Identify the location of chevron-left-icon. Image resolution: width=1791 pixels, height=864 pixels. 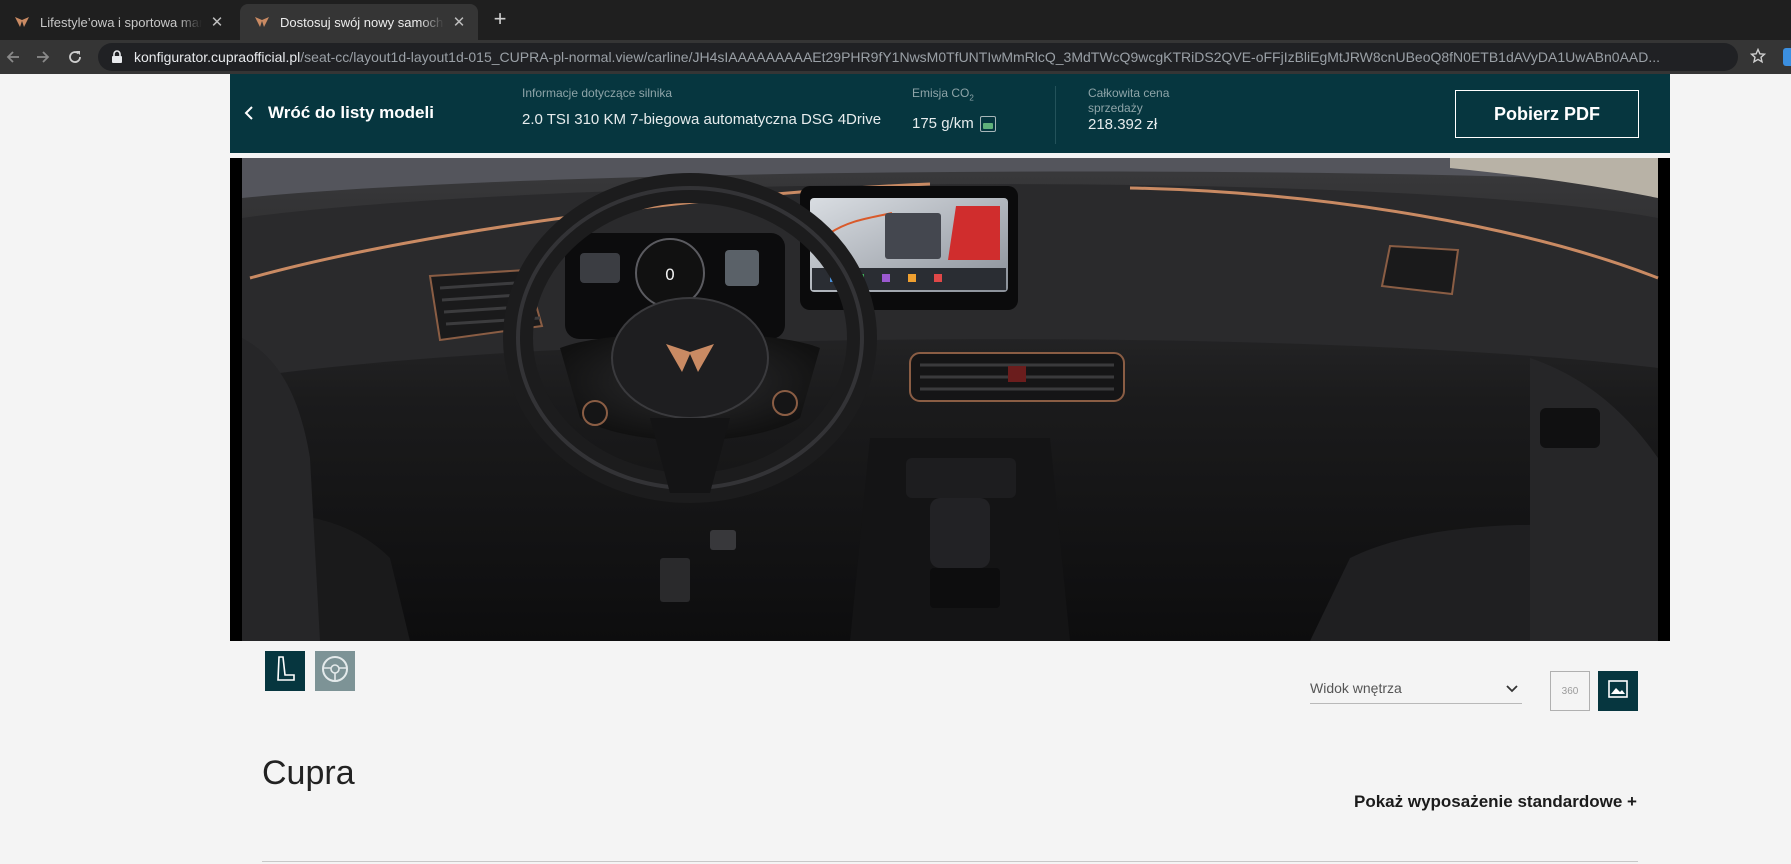
(251, 113).